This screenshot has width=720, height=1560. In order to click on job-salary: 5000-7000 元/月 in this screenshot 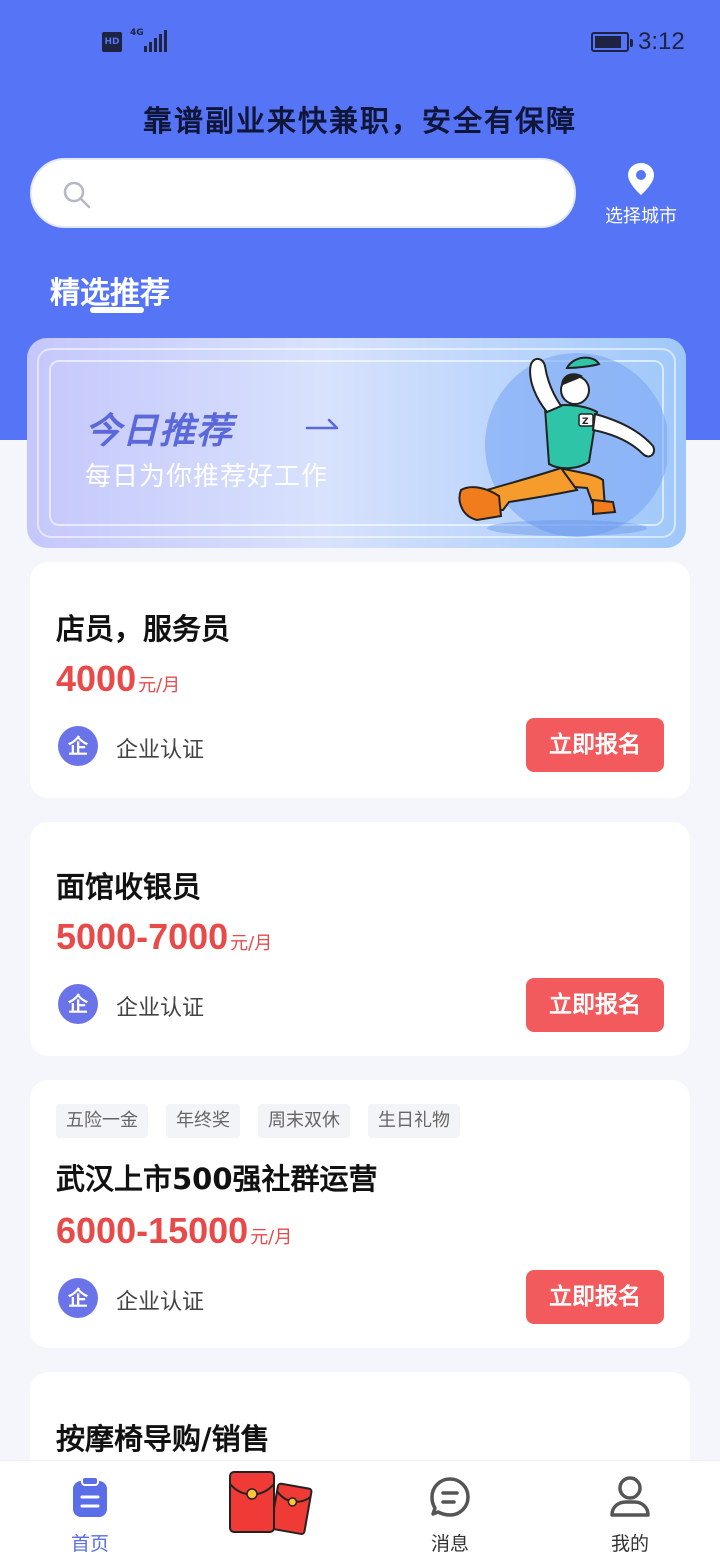, I will do `click(164, 937)`.